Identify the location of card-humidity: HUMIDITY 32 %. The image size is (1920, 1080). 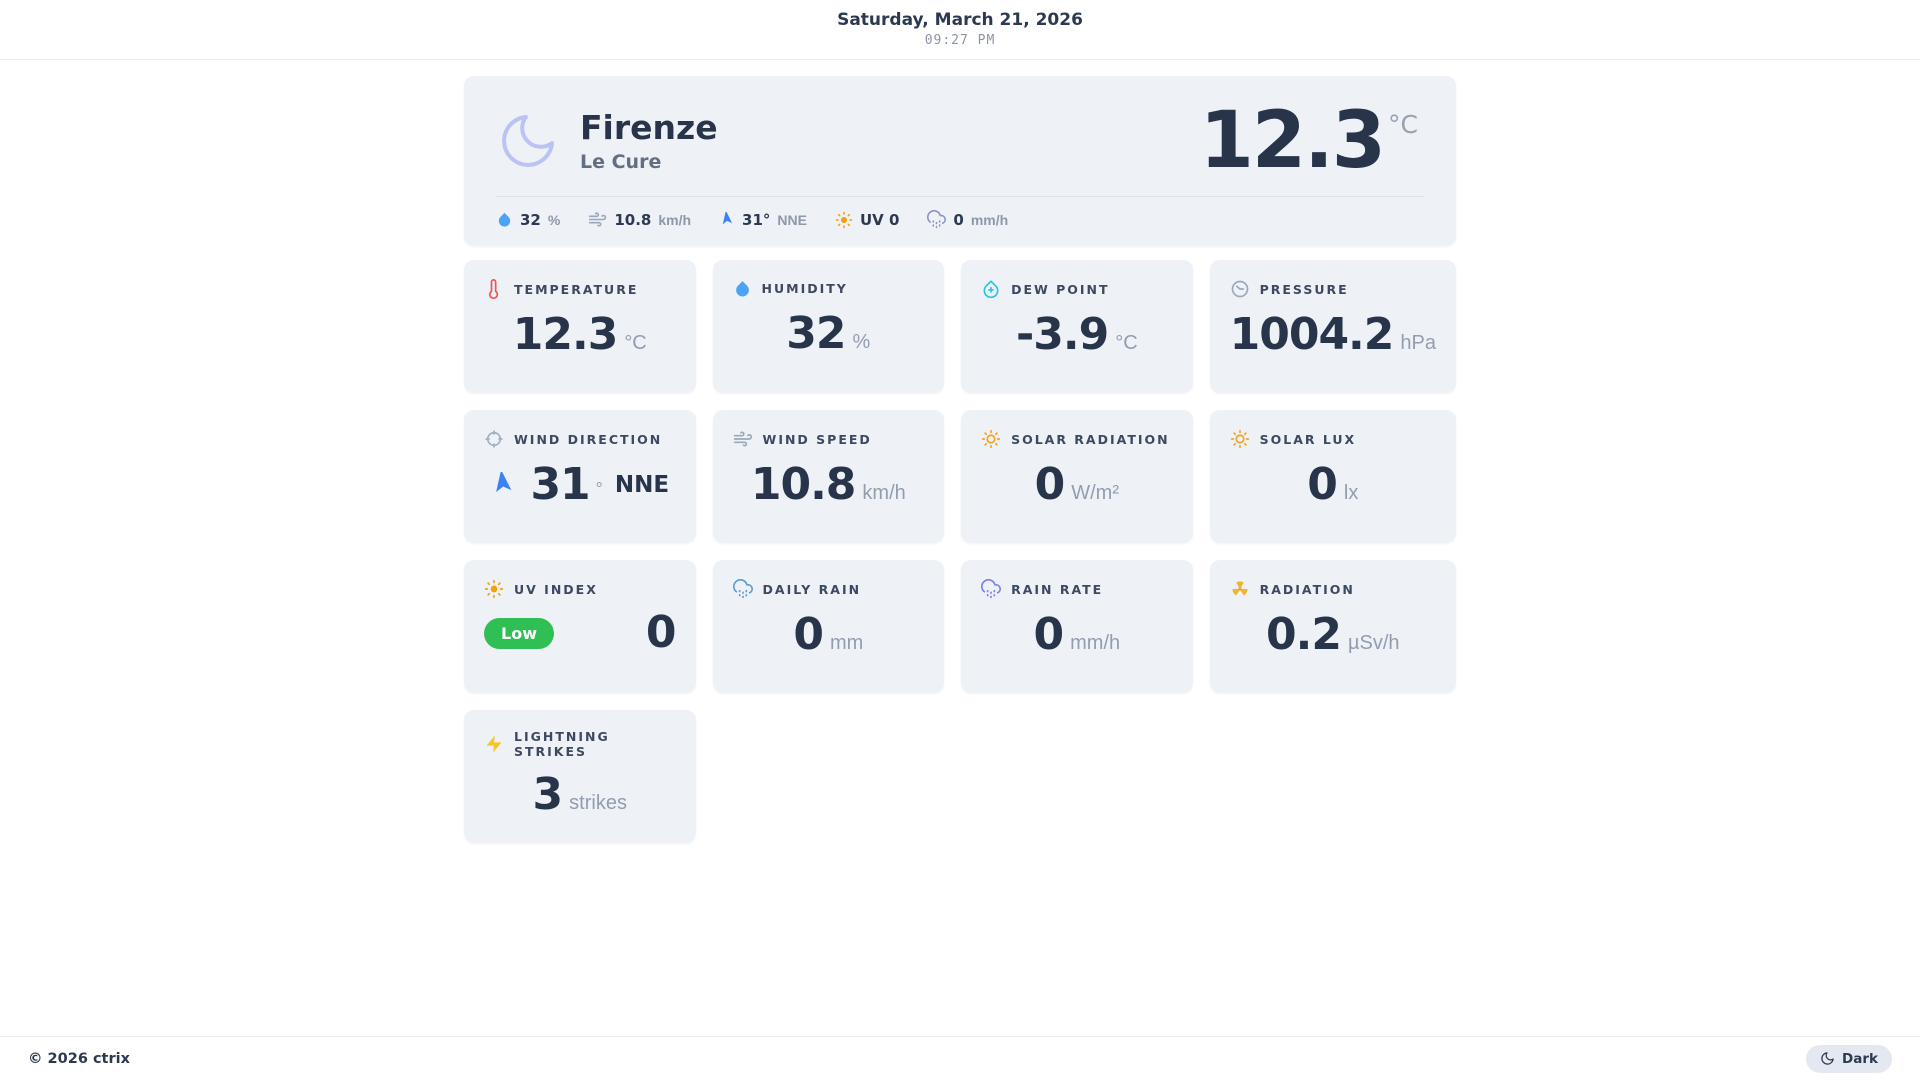
(828, 327).